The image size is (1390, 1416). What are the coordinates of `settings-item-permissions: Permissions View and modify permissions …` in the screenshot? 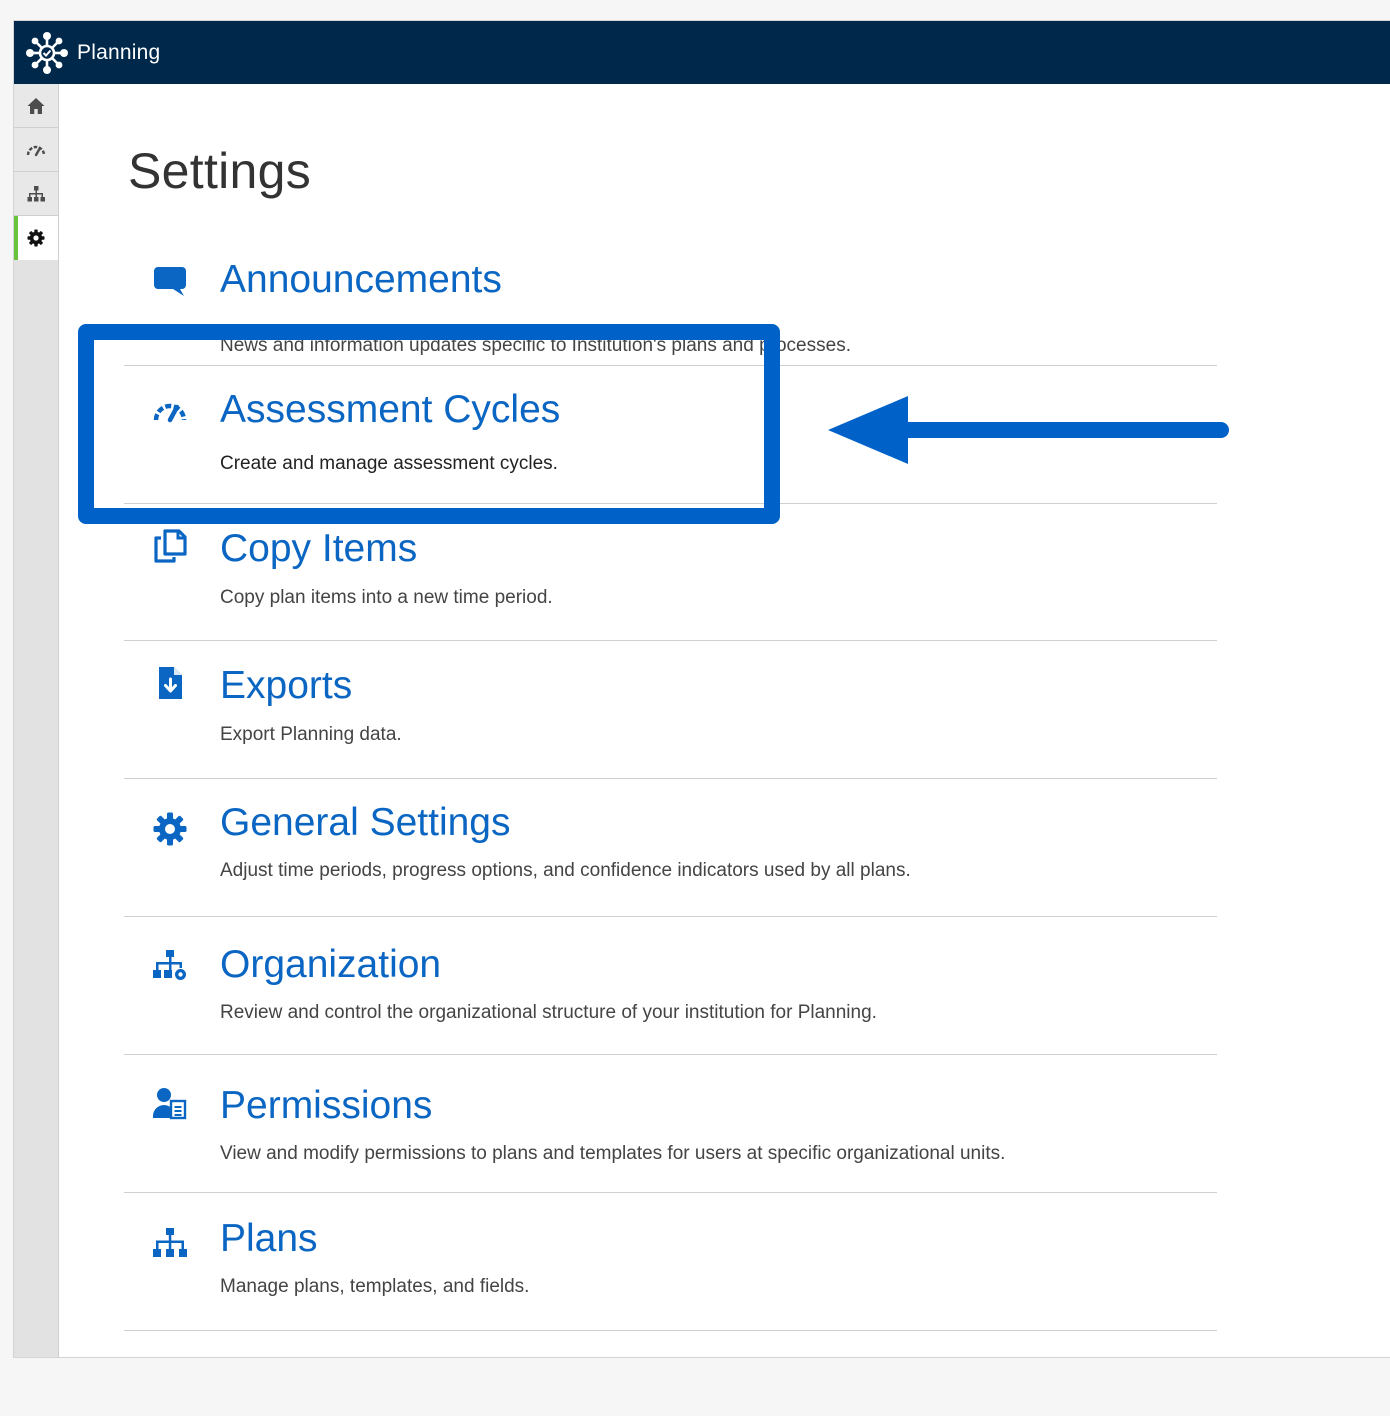 It's located at (670, 1124).